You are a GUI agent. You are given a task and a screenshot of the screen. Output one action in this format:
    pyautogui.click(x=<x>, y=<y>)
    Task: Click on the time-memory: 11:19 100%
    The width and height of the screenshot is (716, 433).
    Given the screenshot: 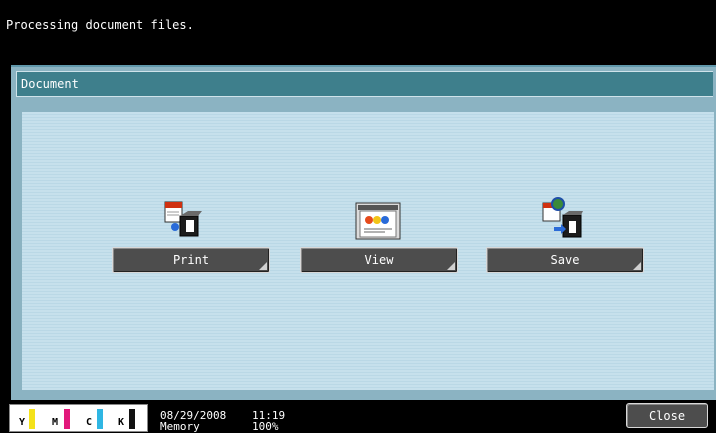 What is the action you would take?
    pyautogui.click(x=268, y=421)
    